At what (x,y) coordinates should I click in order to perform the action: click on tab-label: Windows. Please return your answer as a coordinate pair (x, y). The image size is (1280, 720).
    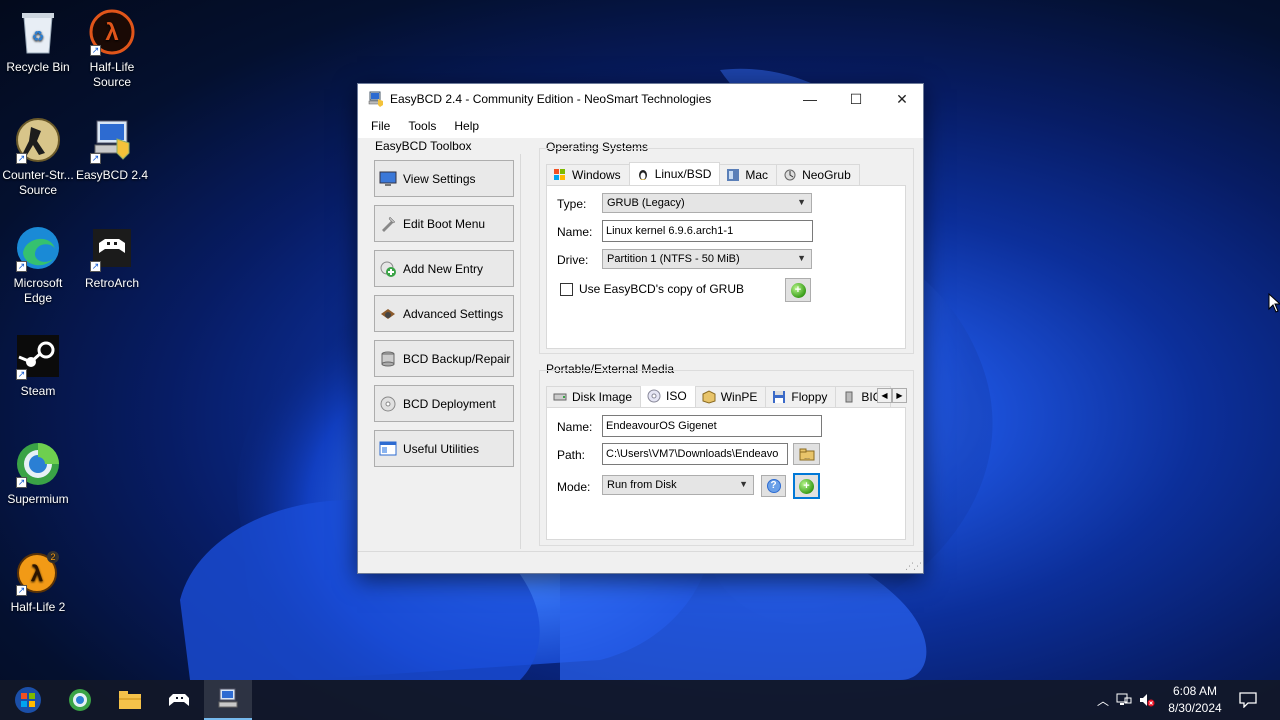
    Looking at the image, I should click on (596, 175).